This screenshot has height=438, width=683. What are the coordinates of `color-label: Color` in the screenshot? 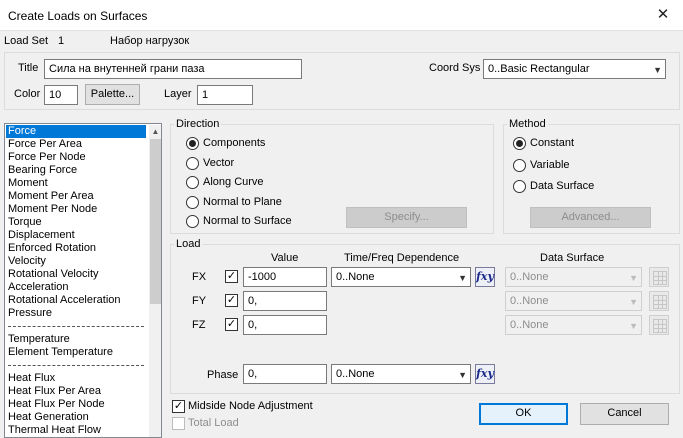 It's located at (27, 94).